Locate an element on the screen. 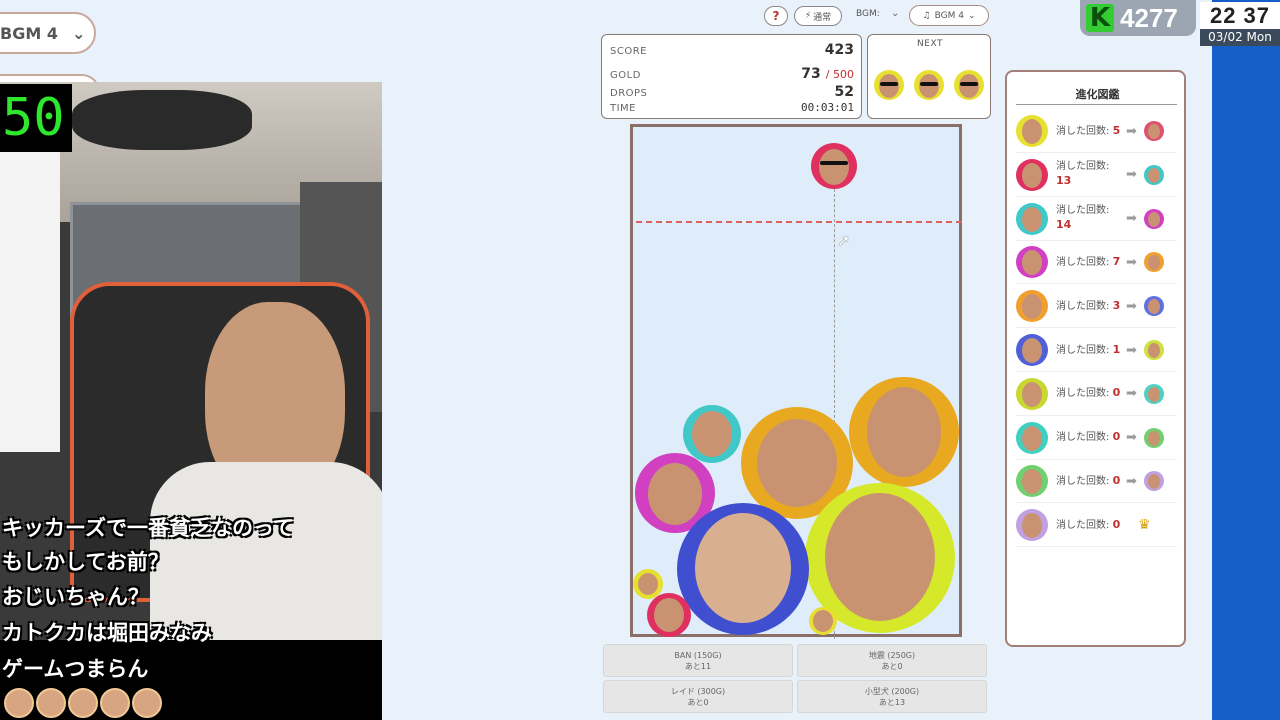 The height and width of the screenshot is (720, 1280). item-small-dog-button: 小型犬 (200G) あと13 is located at coordinates (892, 696).